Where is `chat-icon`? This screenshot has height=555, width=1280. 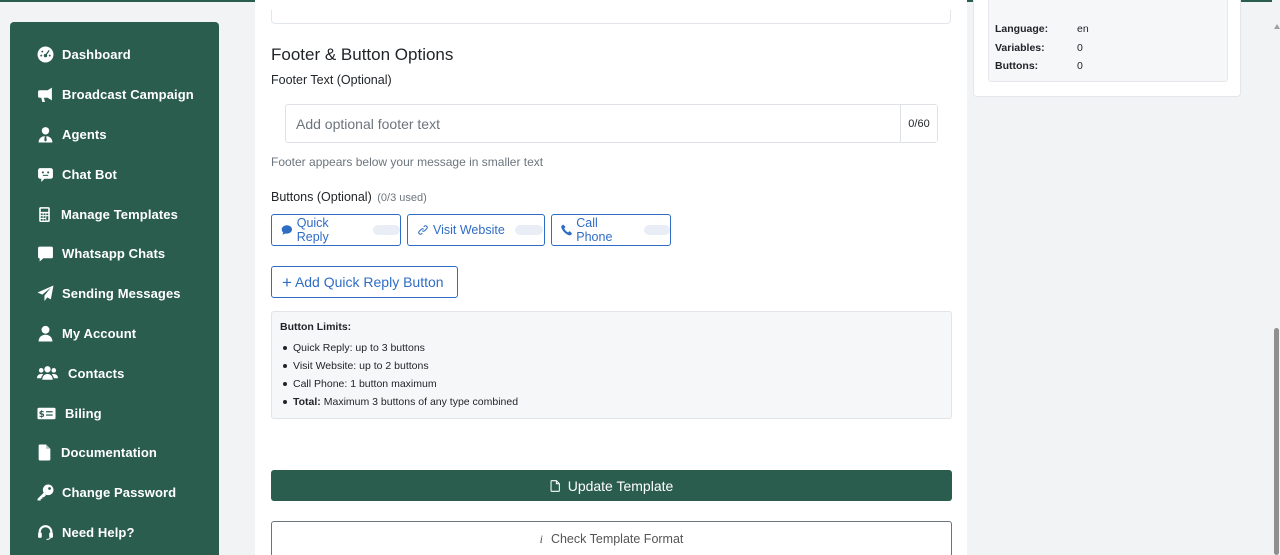 chat-icon is located at coordinates (45, 254).